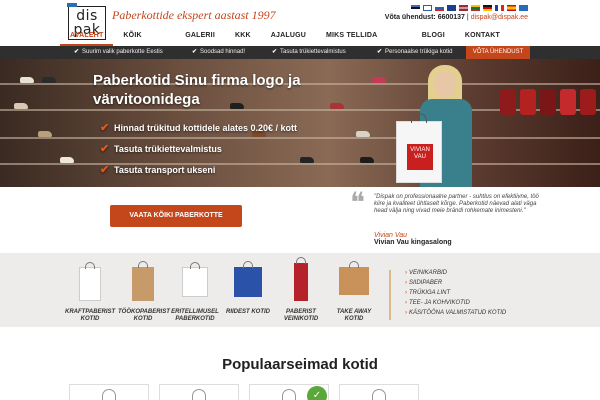 This screenshot has height=400, width=600. I want to click on hero-point-text: Tasuta transport ukseni, so click(165, 170).